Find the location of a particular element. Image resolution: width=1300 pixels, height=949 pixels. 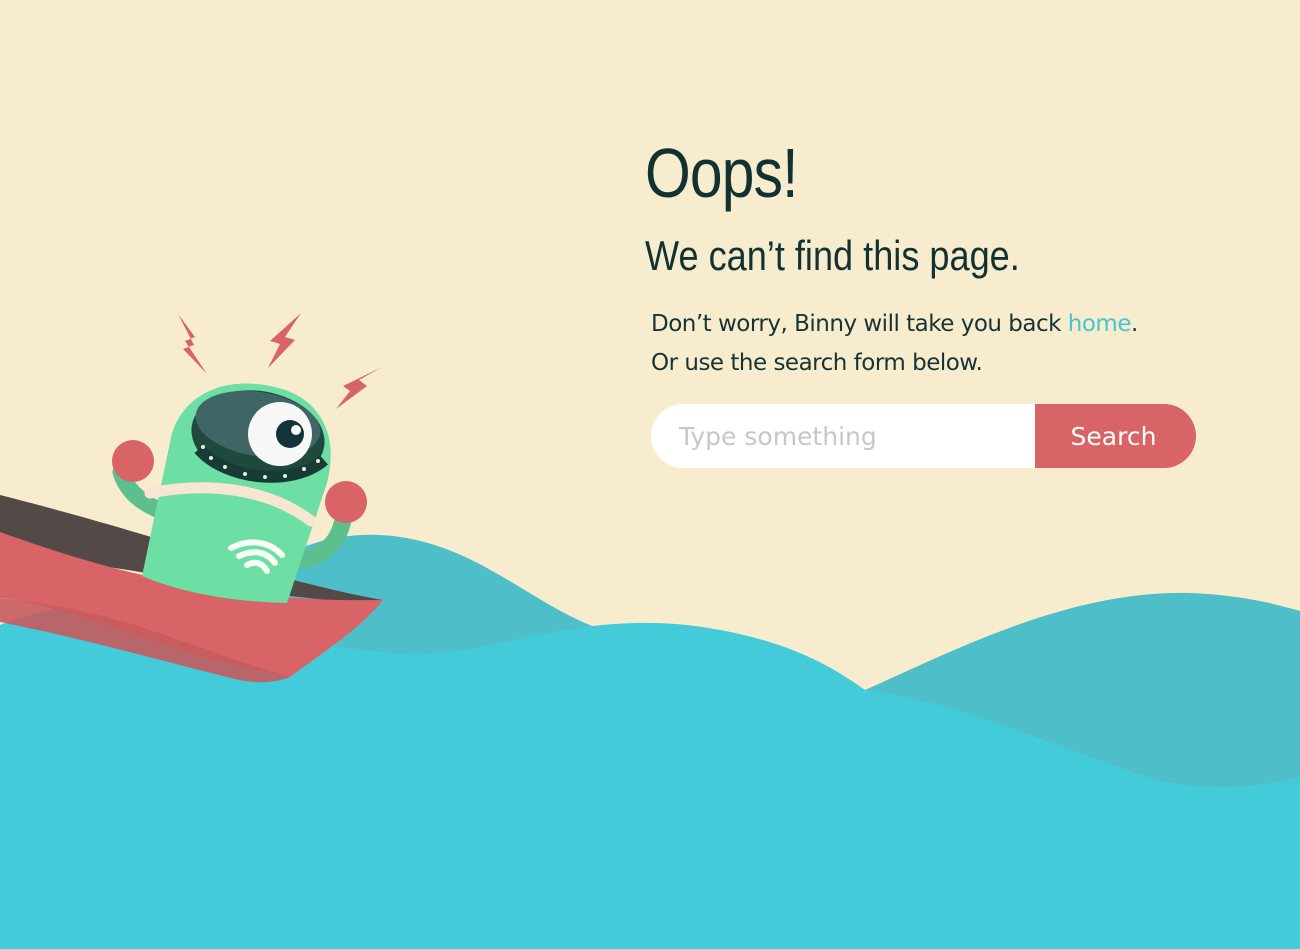

search-form: Search is located at coordinates (923, 436).